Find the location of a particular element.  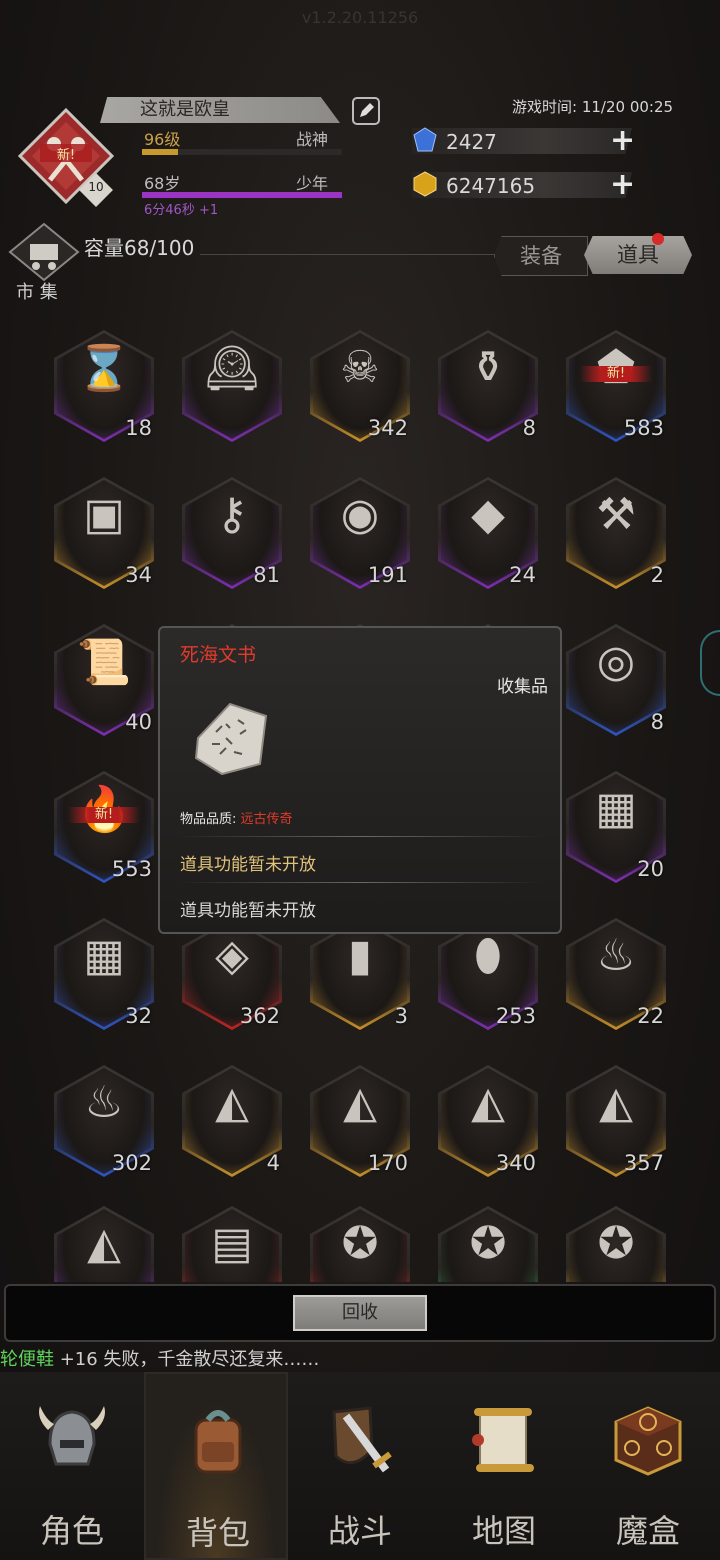

inventory-slot: ◭ is located at coordinates (104, 1244).